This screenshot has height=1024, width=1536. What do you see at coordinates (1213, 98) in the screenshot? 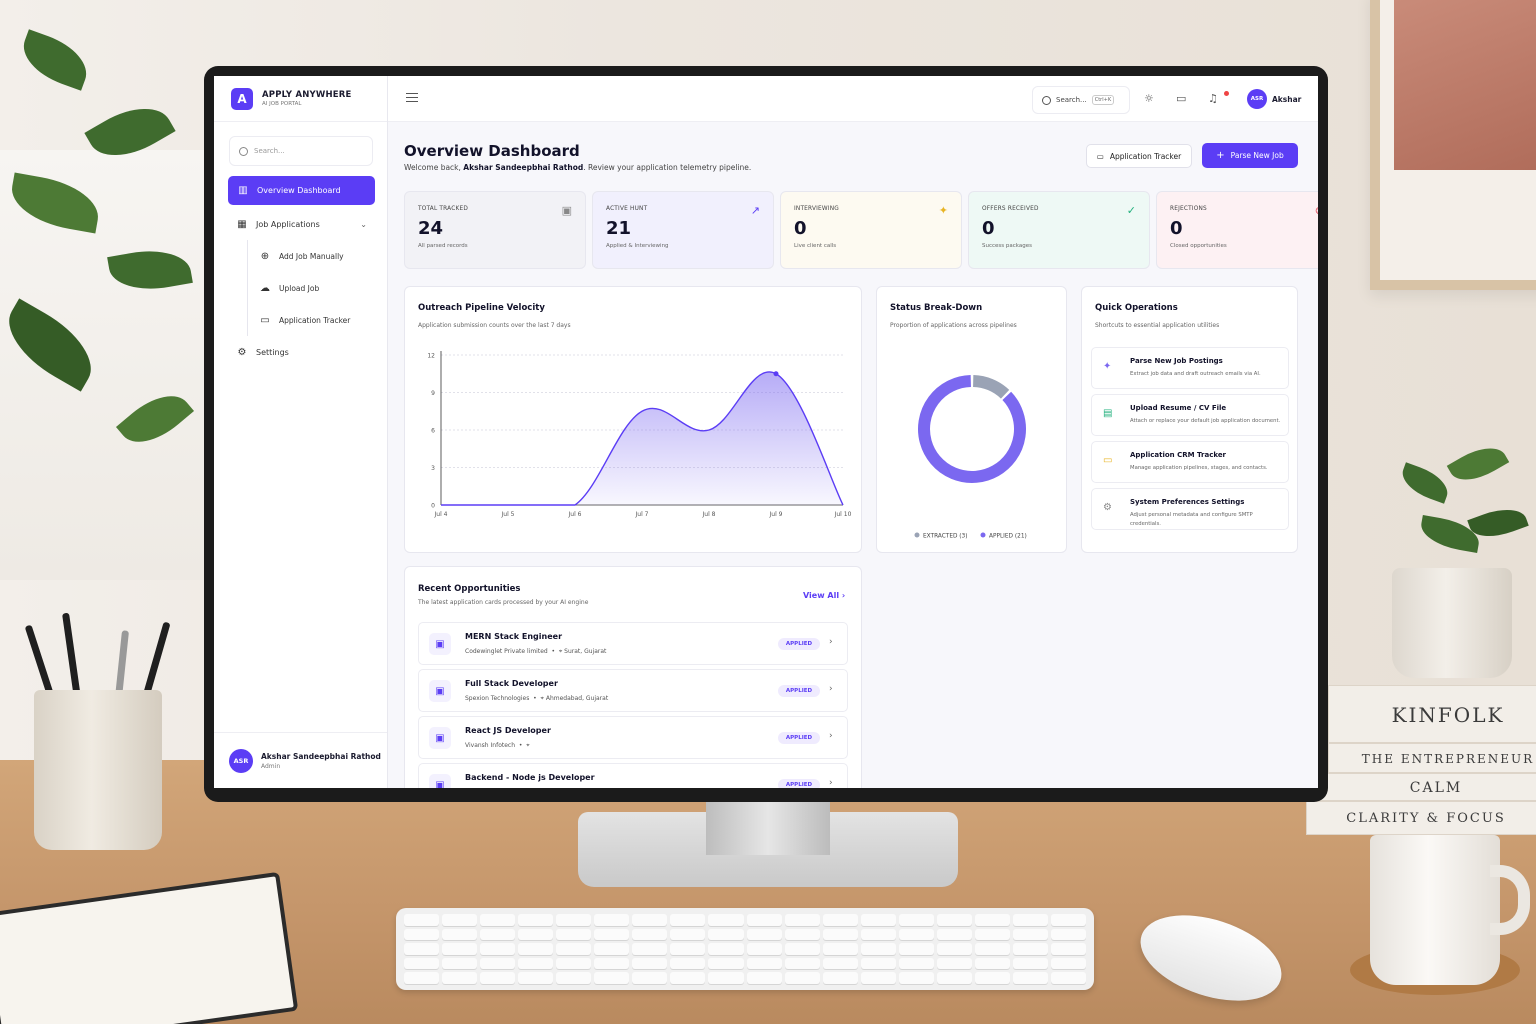
I see `bell-icon: ♫` at bounding box center [1213, 98].